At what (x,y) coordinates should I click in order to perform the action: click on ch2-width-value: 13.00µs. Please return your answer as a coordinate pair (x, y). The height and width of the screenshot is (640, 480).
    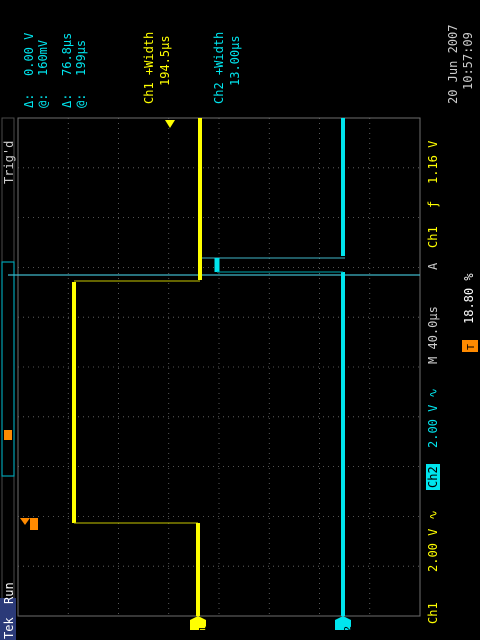
    Looking at the image, I should click on (235, 60).